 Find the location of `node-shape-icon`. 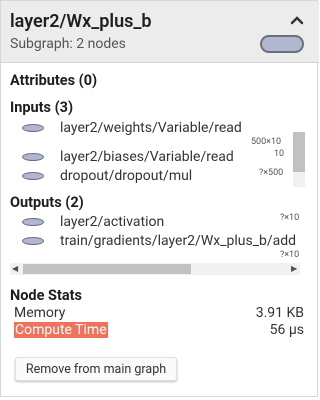

node-shape-icon is located at coordinates (282, 44).